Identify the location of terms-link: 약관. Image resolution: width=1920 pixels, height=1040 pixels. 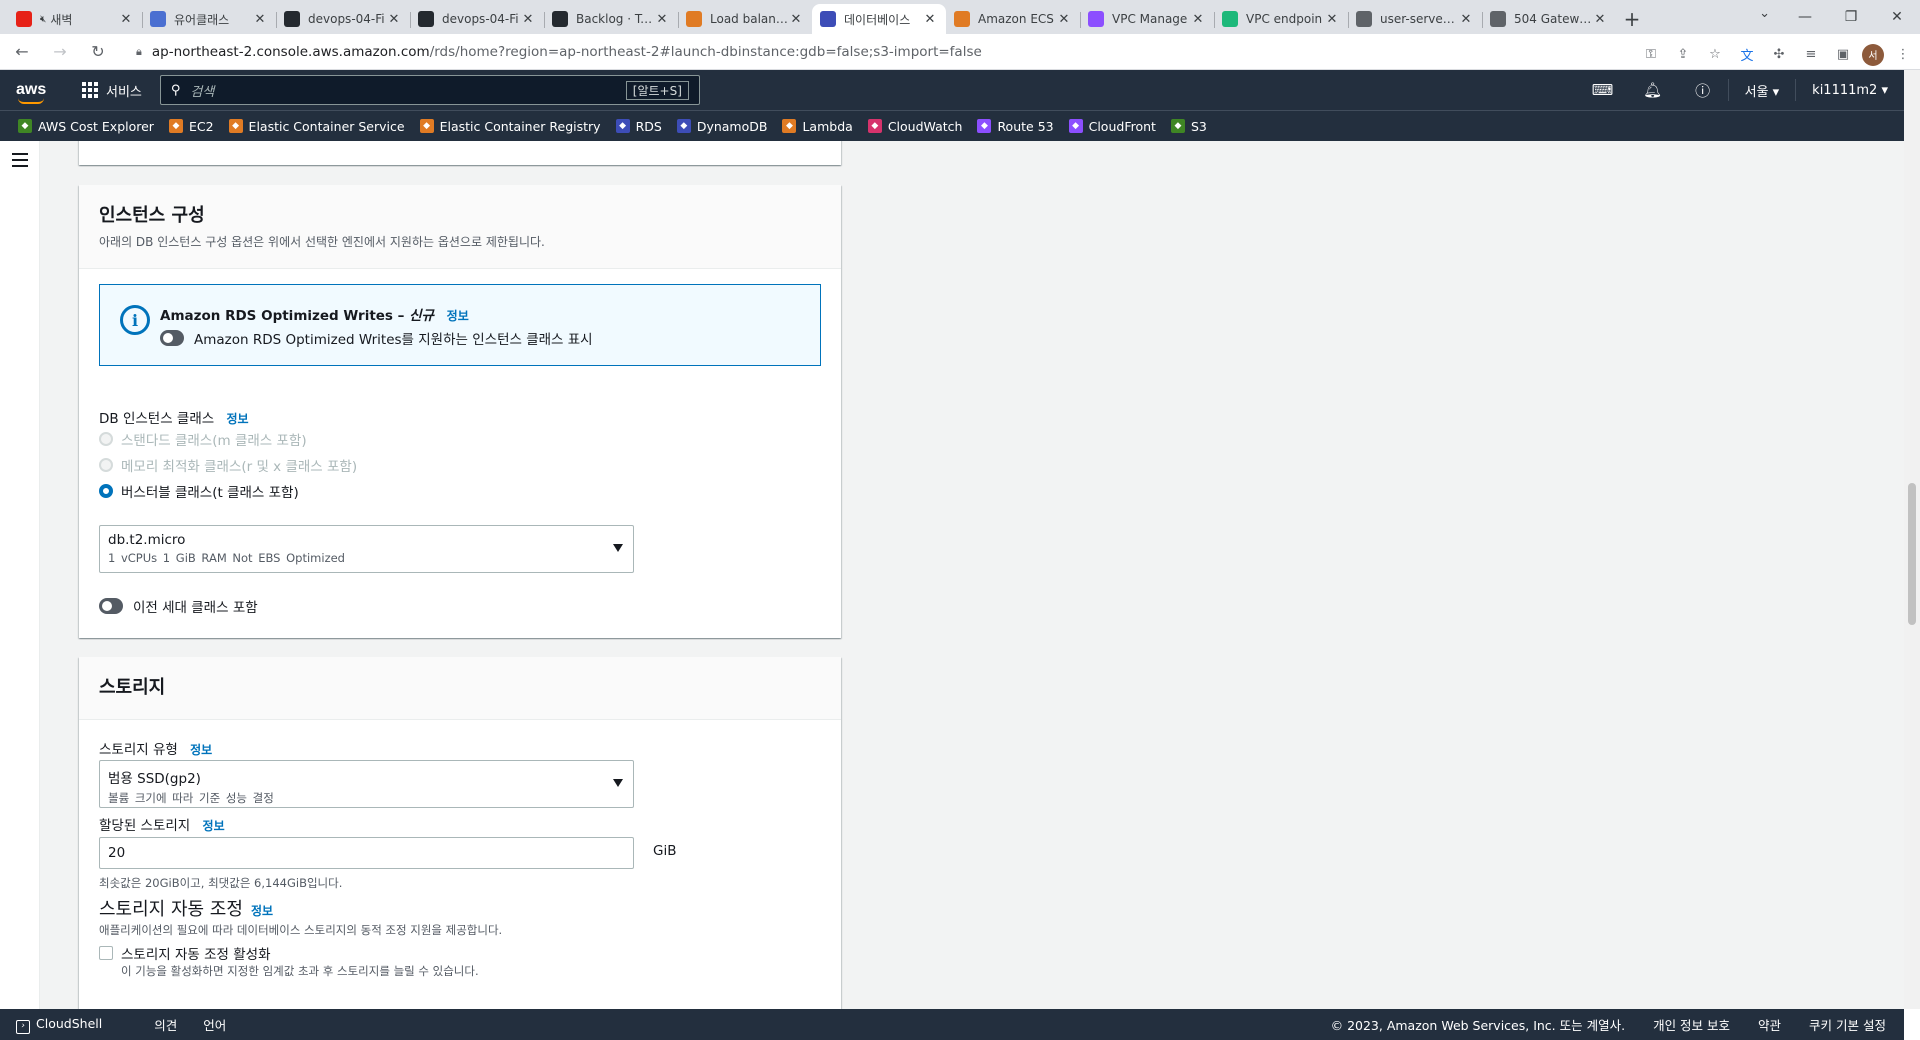
(1769, 1024).